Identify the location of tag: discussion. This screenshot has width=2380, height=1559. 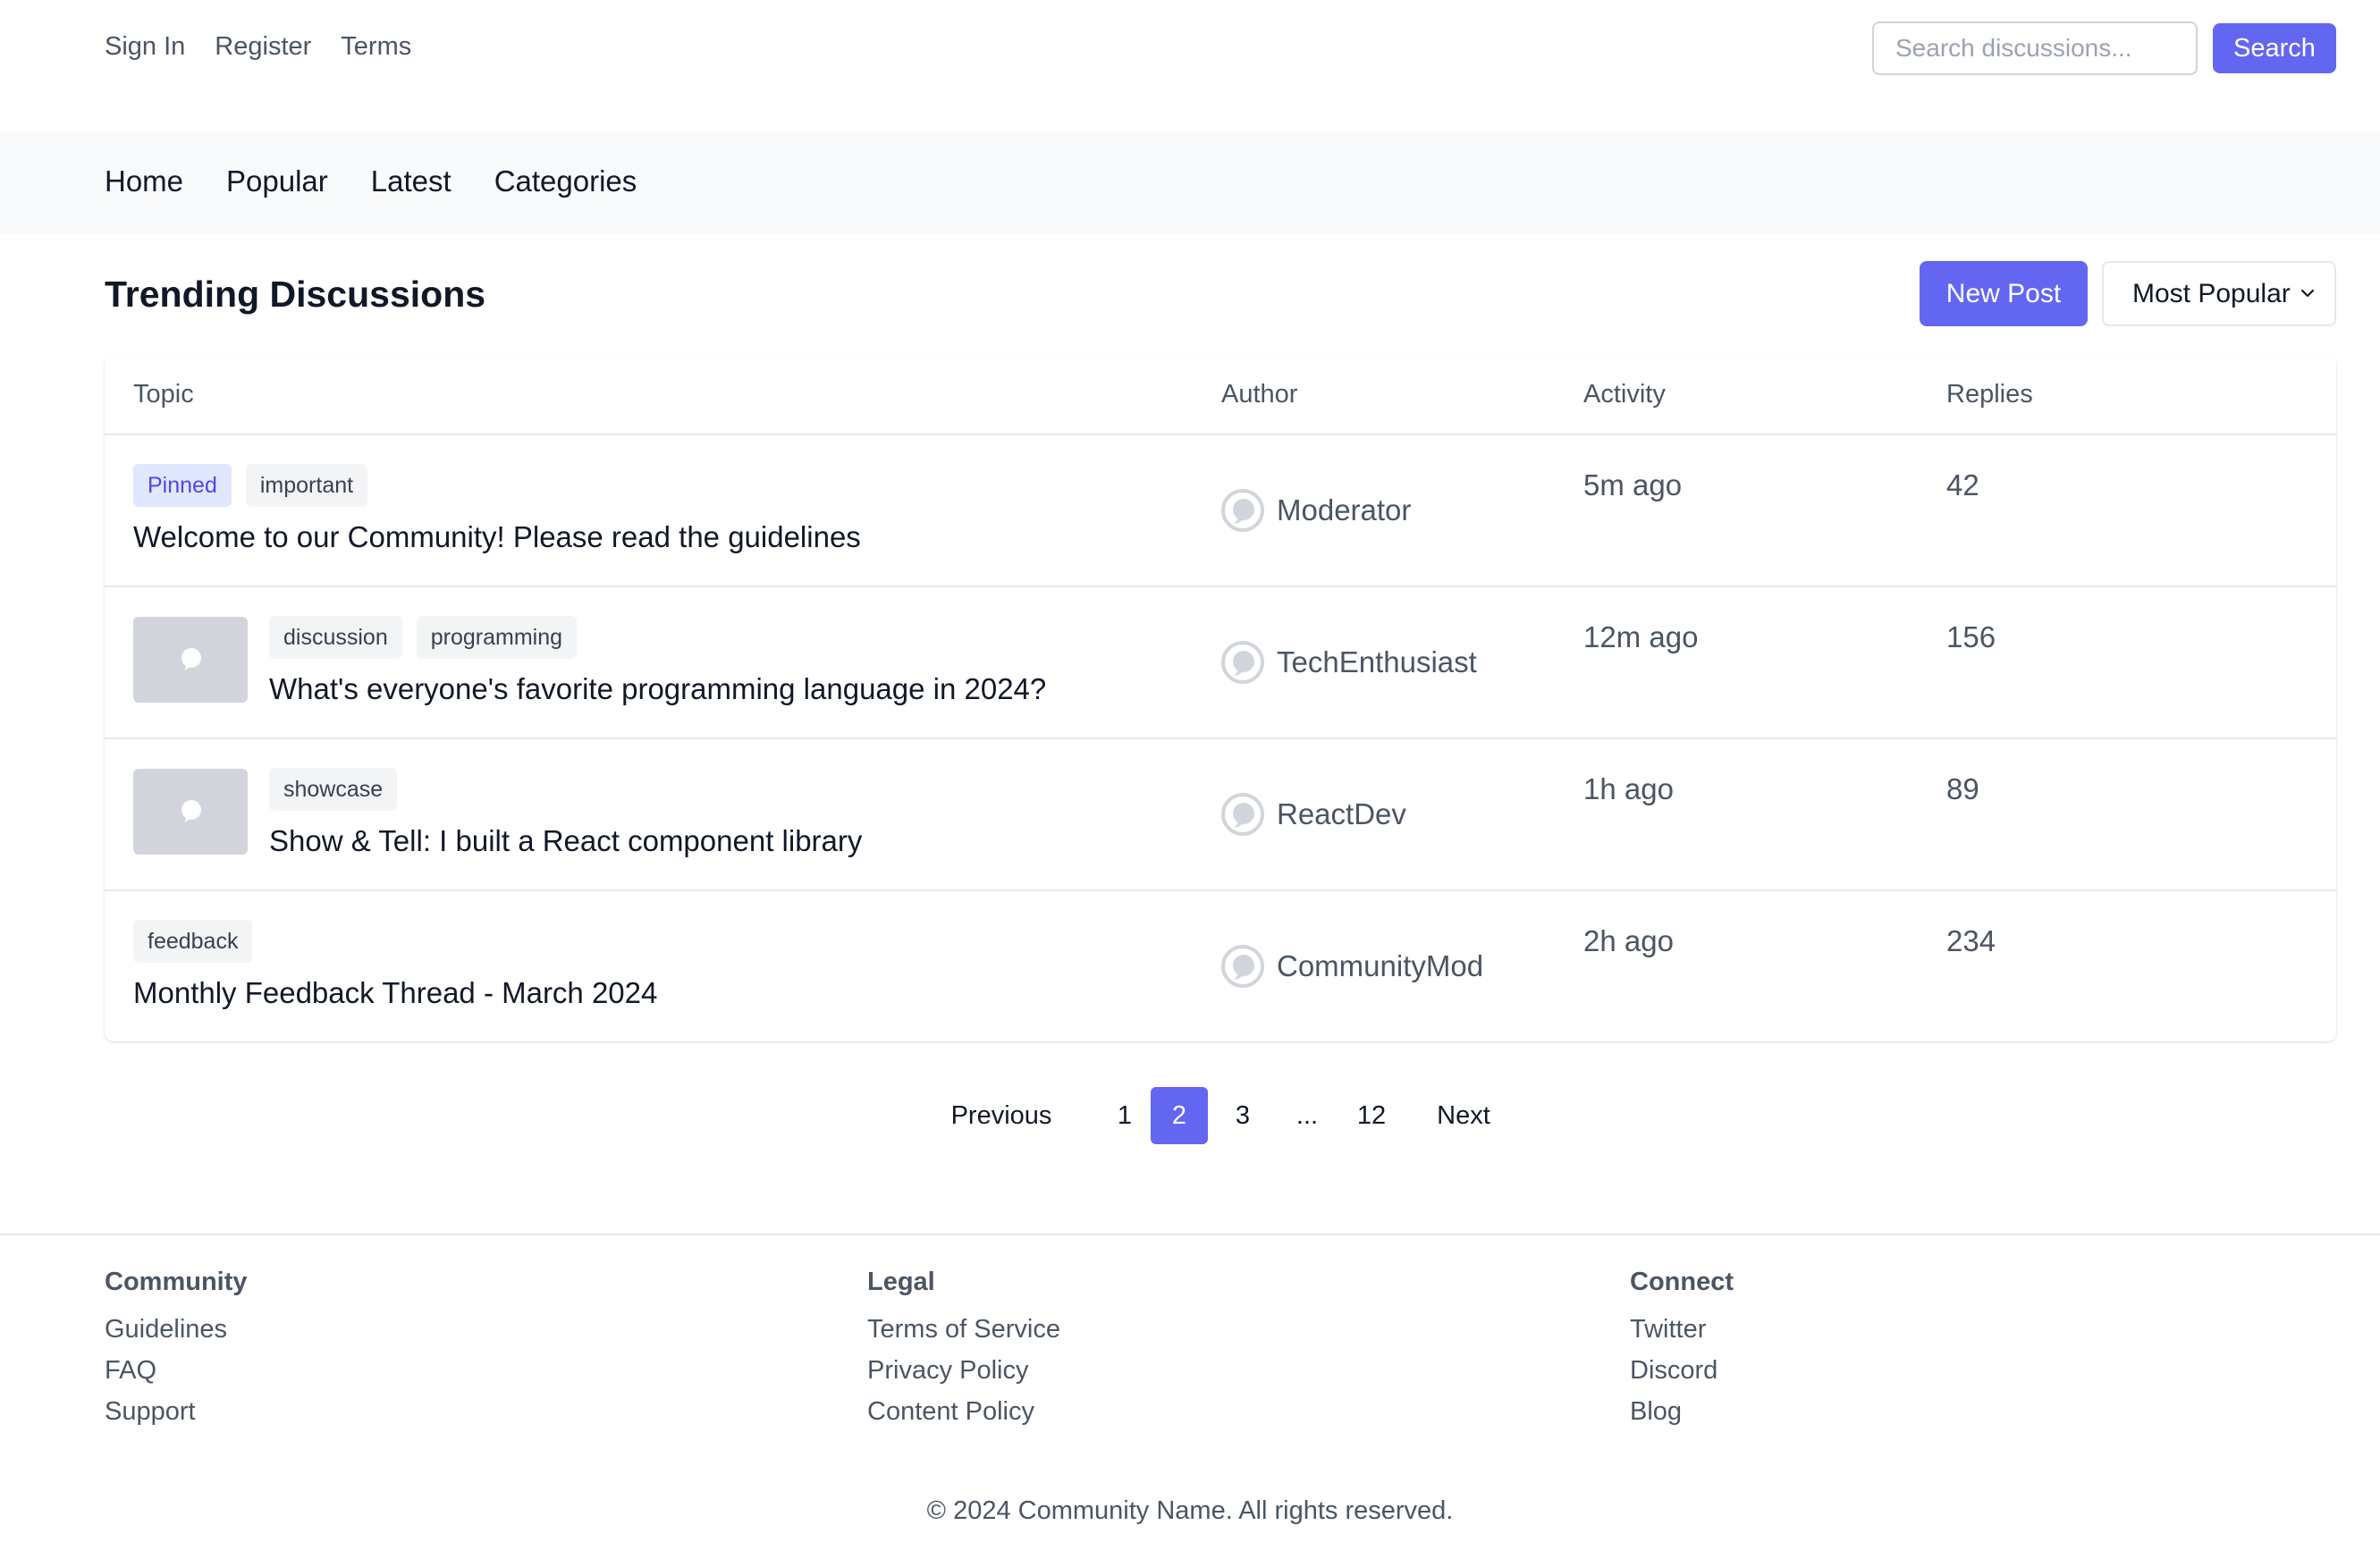
(336, 637).